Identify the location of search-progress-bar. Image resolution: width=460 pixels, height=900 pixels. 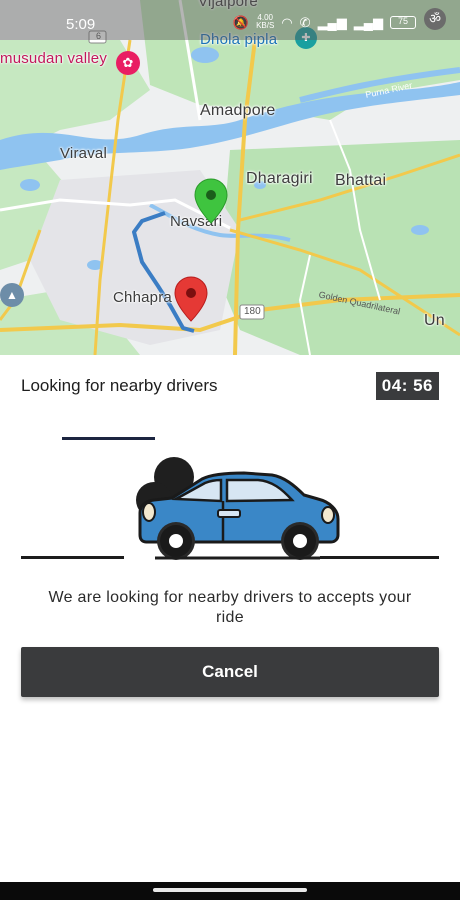
(108, 438).